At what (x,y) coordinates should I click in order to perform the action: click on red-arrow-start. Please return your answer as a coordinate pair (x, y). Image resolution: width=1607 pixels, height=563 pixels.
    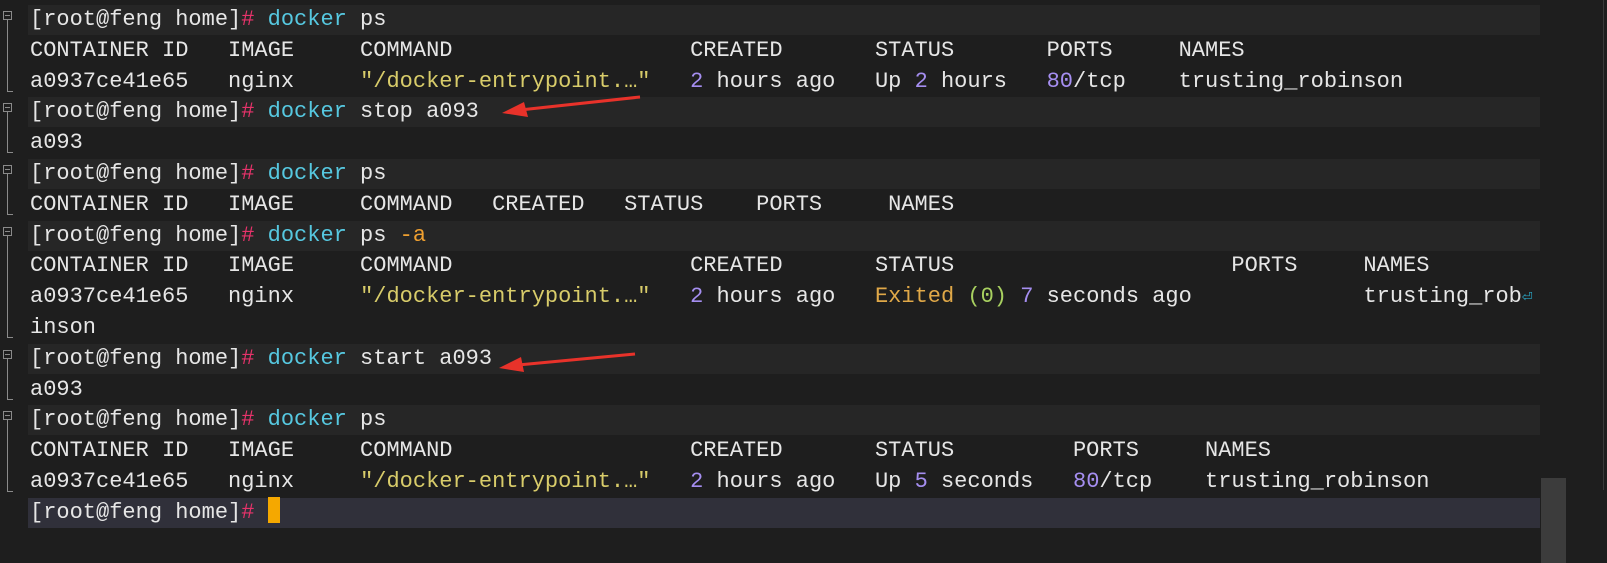
    Looking at the image, I should click on (567, 362).